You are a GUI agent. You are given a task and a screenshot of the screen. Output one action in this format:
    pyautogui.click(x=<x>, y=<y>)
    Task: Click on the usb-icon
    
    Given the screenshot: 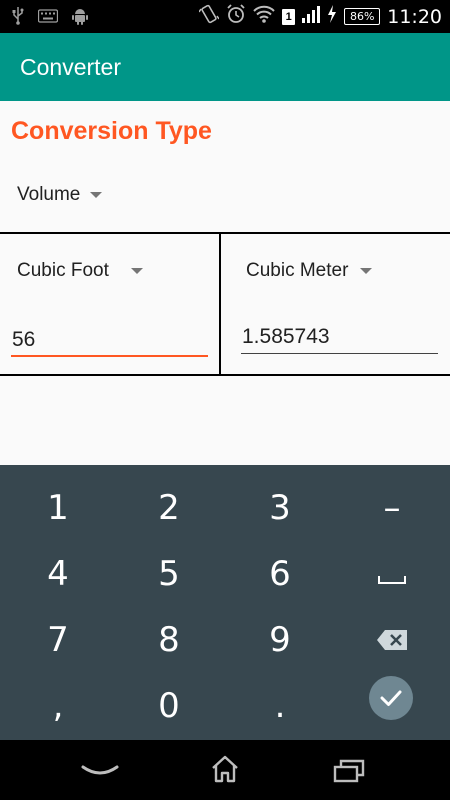 What is the action you would take?
    pyautogui.click(x=18, y=18)
    